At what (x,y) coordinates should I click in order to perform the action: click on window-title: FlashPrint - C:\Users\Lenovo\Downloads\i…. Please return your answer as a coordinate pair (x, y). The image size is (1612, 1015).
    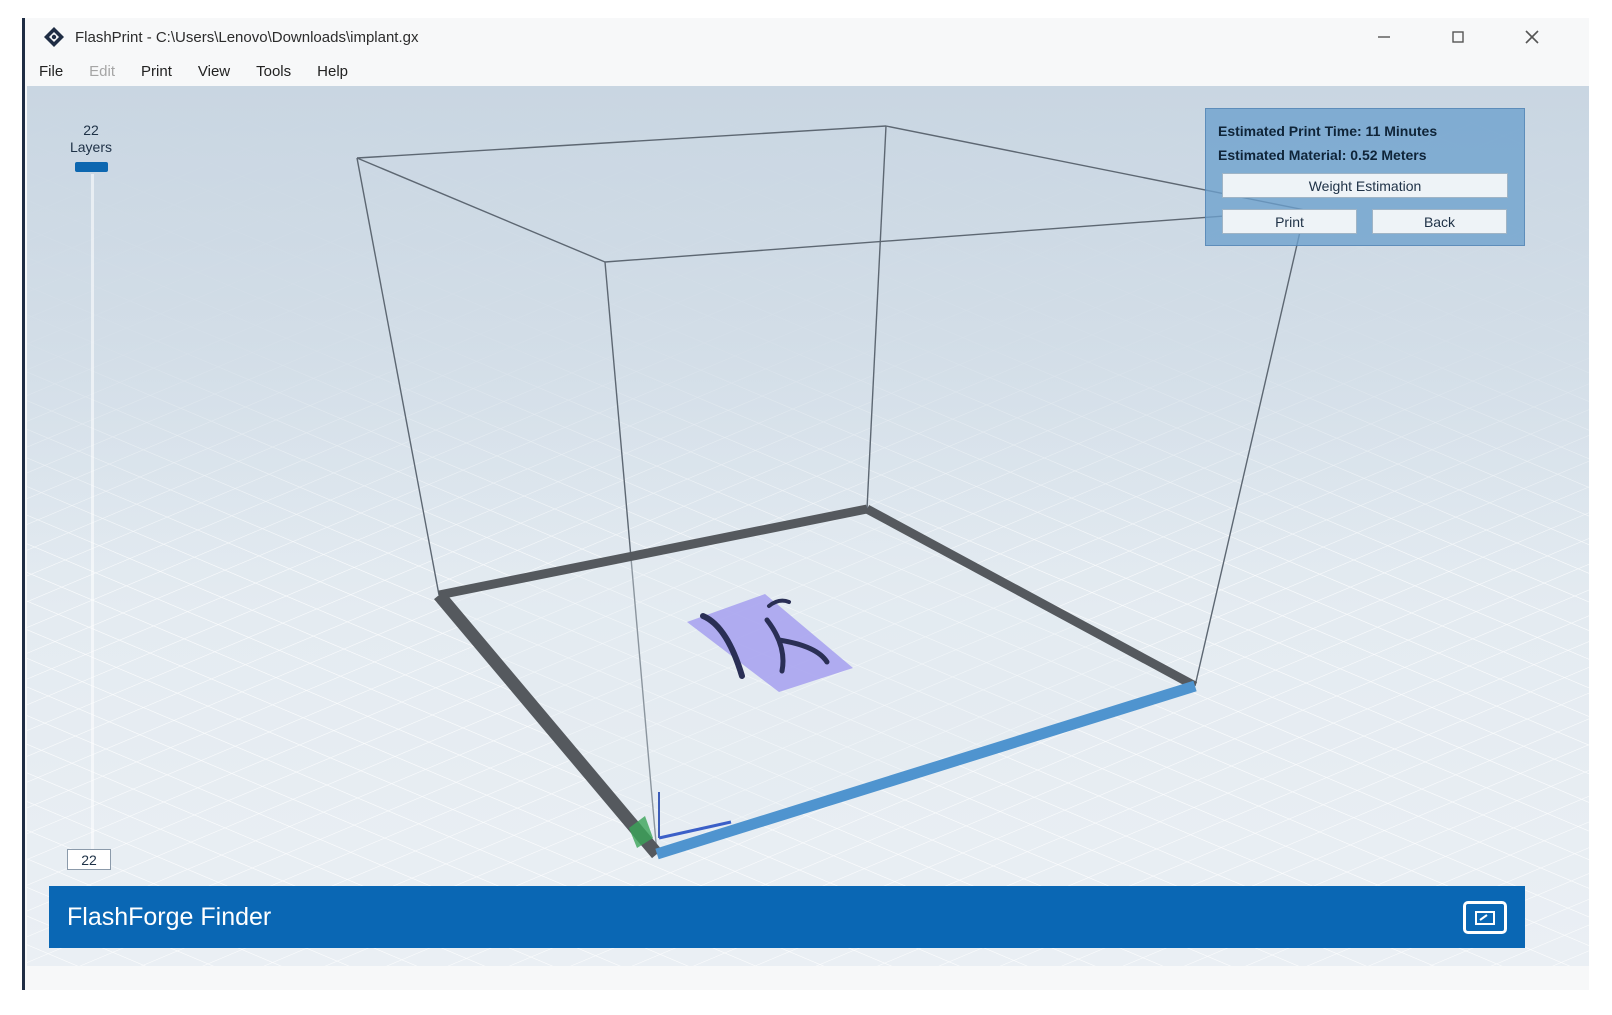
    Looking at the image, I should click on (247, 37).